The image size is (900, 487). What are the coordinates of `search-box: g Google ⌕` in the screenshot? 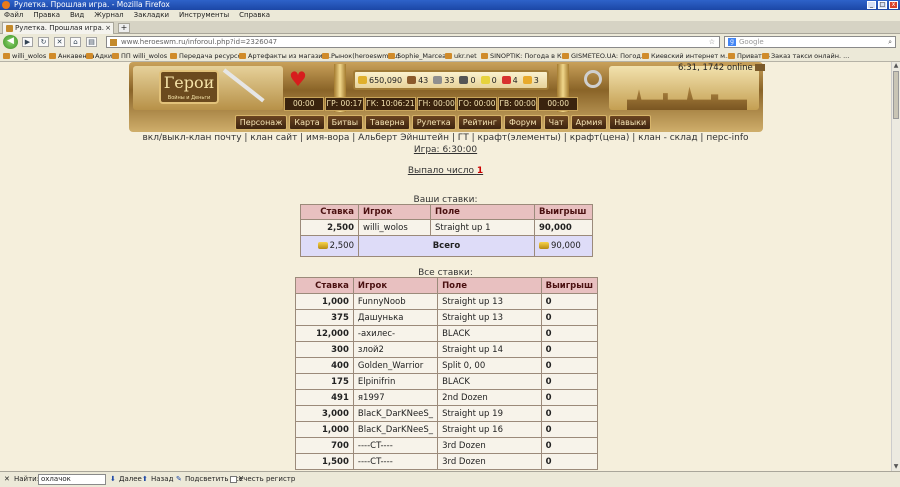 It's located at (810, 42).